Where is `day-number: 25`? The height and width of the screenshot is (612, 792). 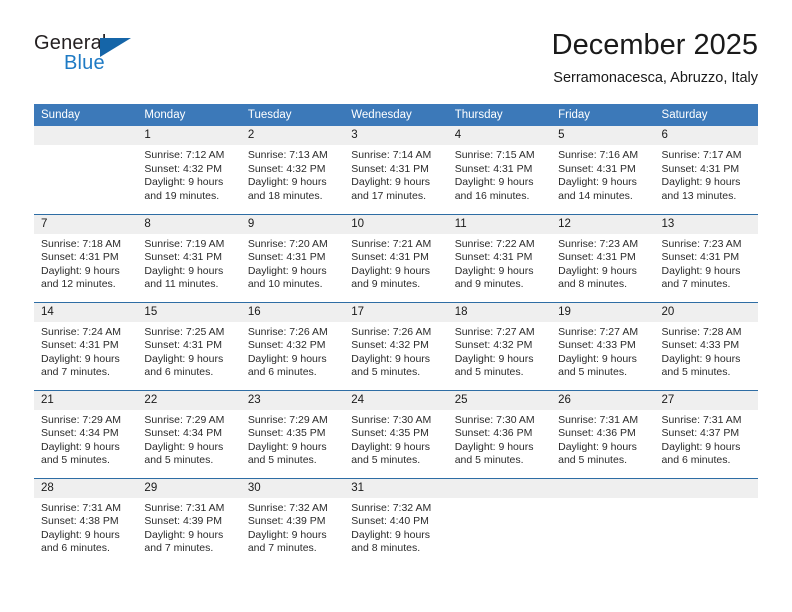
day-number: 25 is located at coordinates (499, 400).